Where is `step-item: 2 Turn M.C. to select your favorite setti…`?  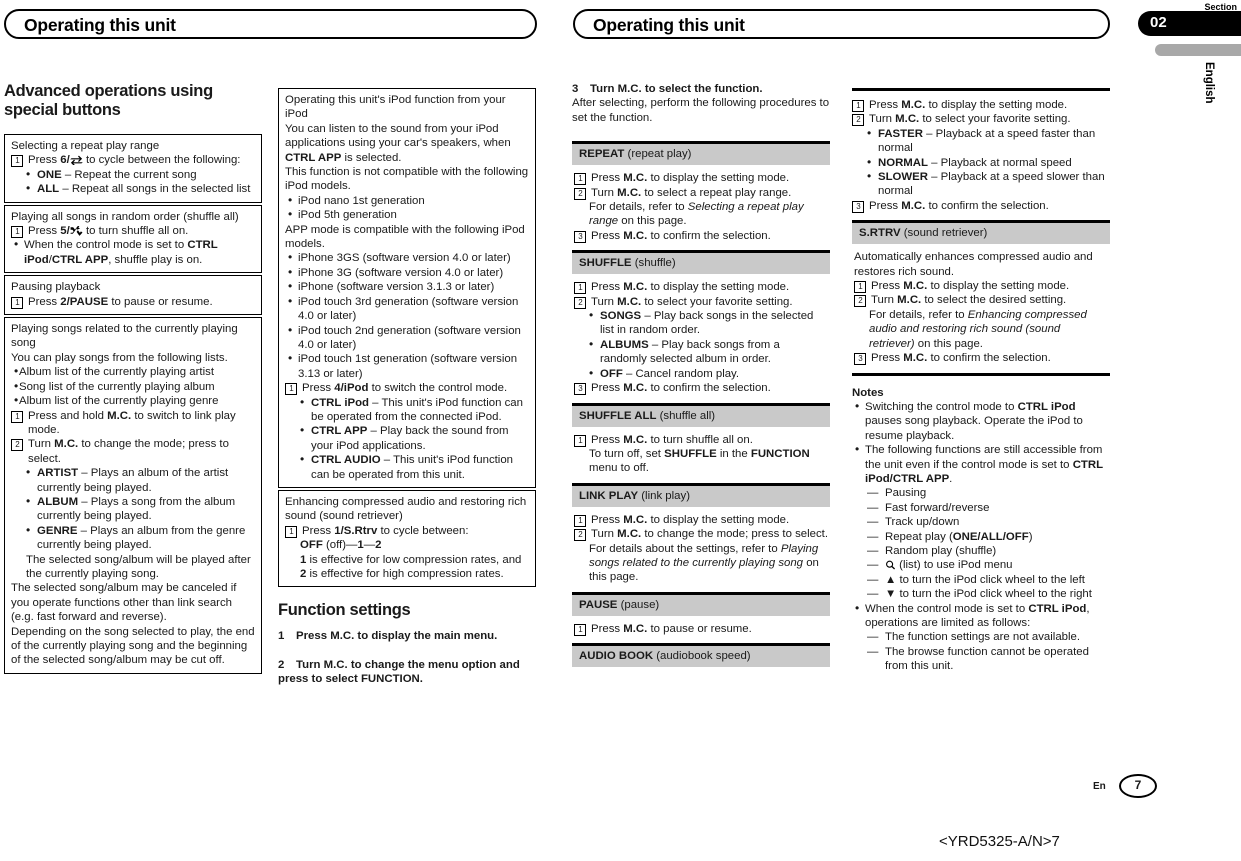 step-item: 2 Turn M.C. to select your favorite setti… is located at coordinates (701, 302).